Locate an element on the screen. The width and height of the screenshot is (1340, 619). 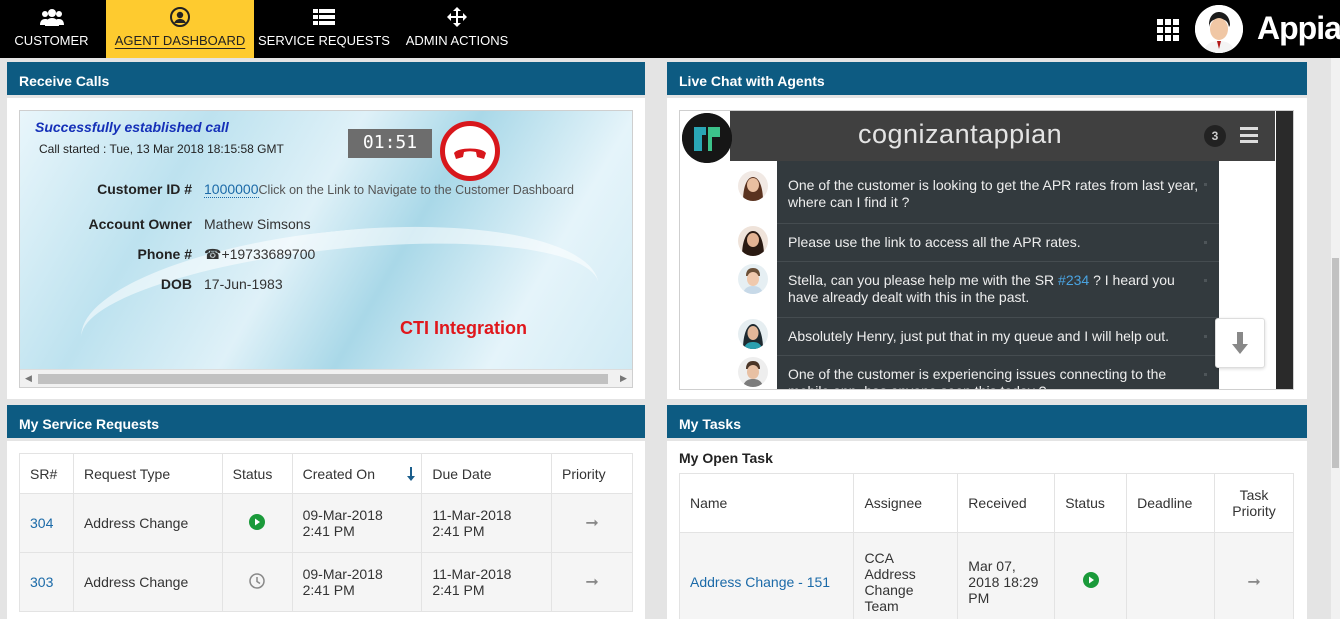
nav-service-requests: SERVICE REQUESTS is located at coordinates (324, 29).